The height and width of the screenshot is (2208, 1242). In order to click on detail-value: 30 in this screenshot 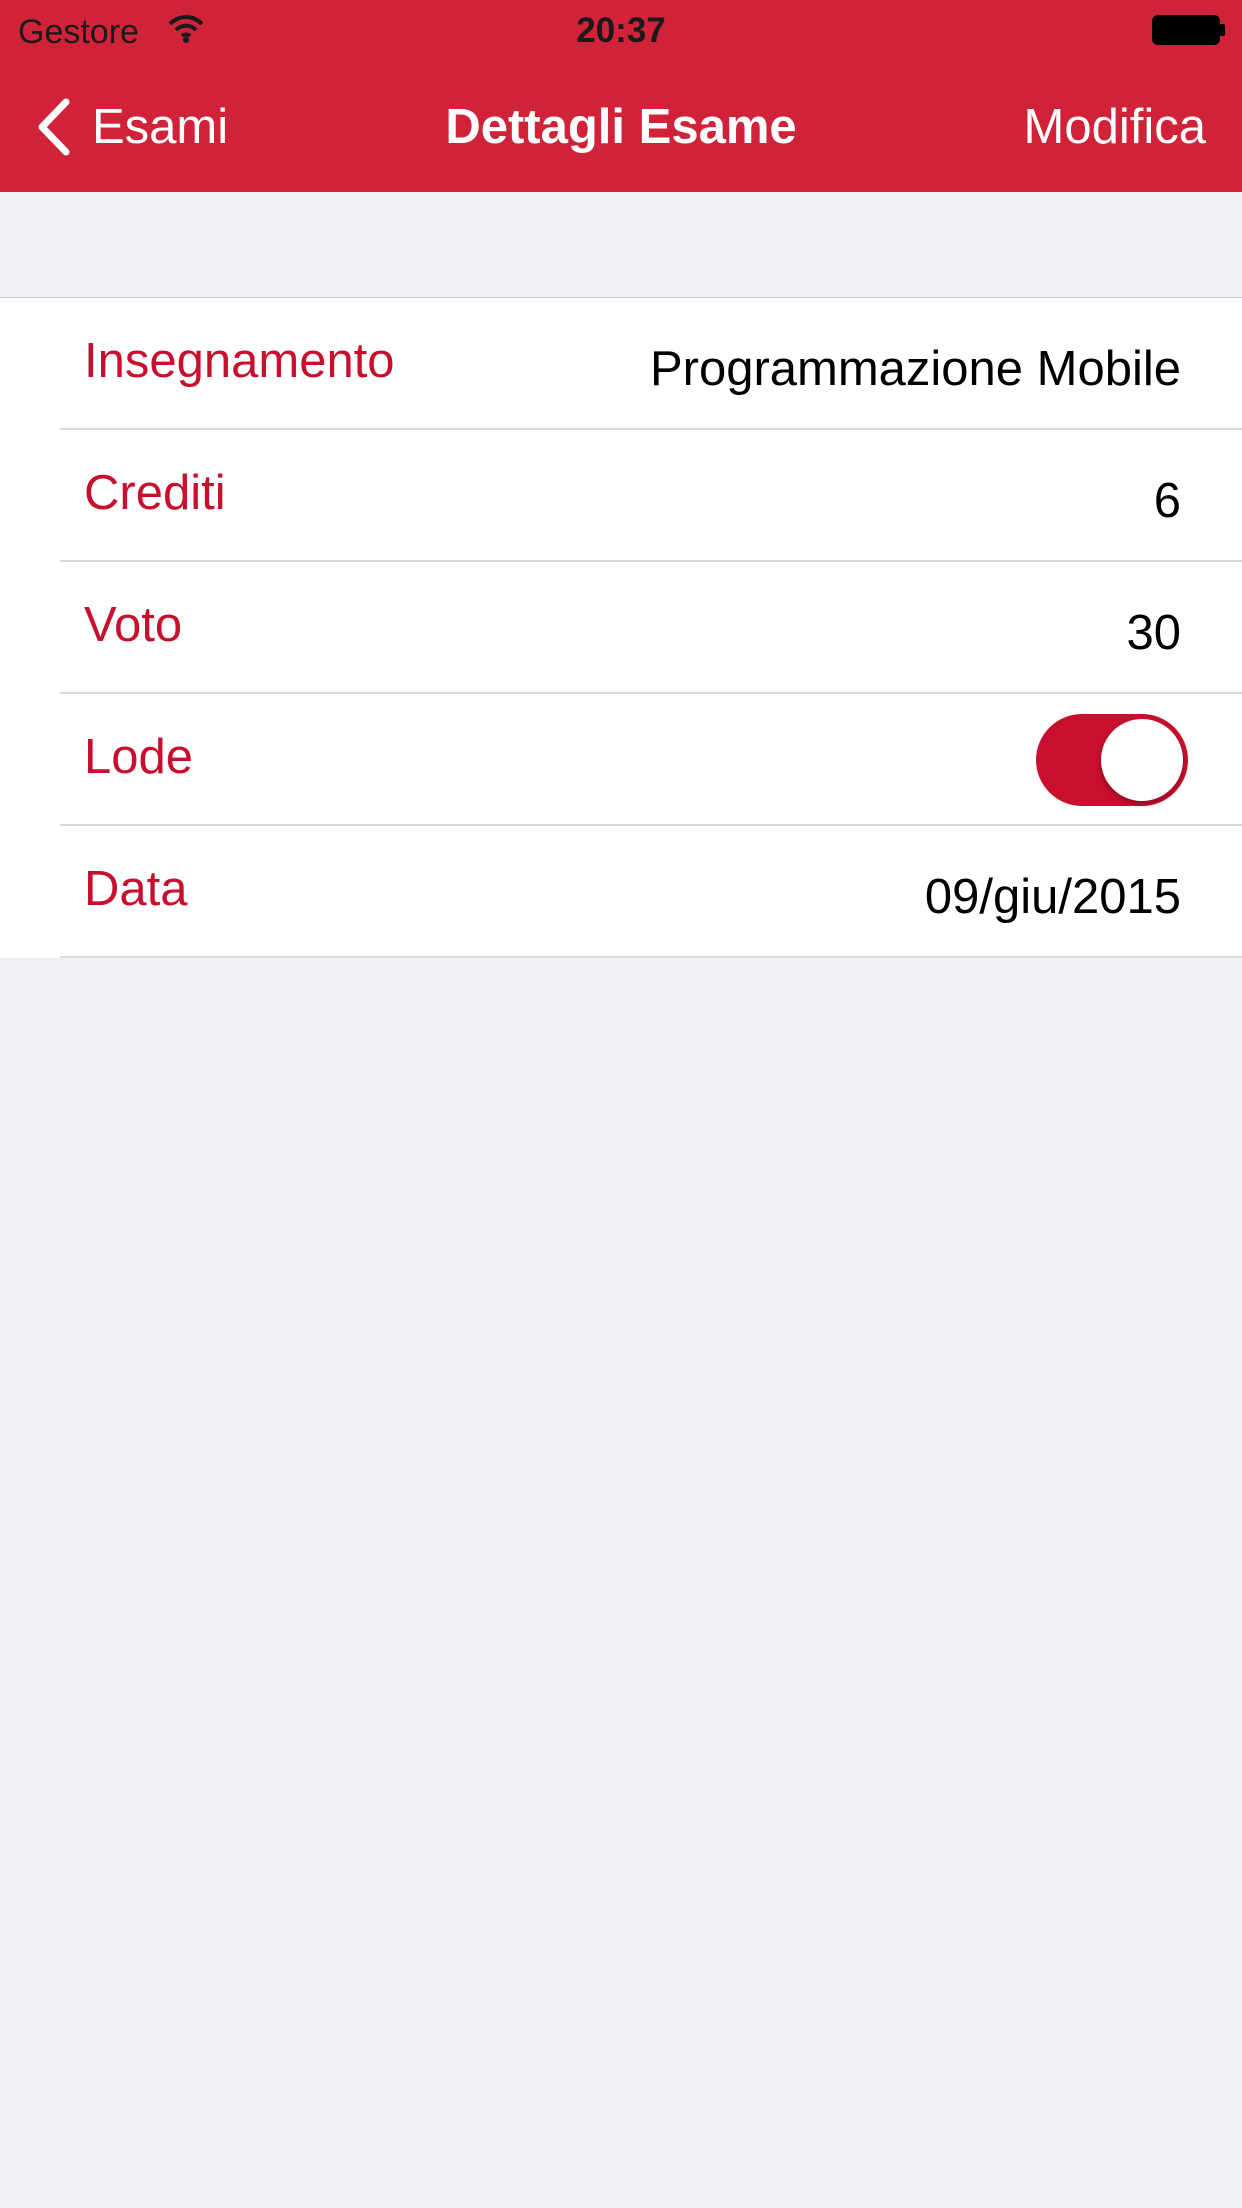, I will do `click(1153, 633)`.